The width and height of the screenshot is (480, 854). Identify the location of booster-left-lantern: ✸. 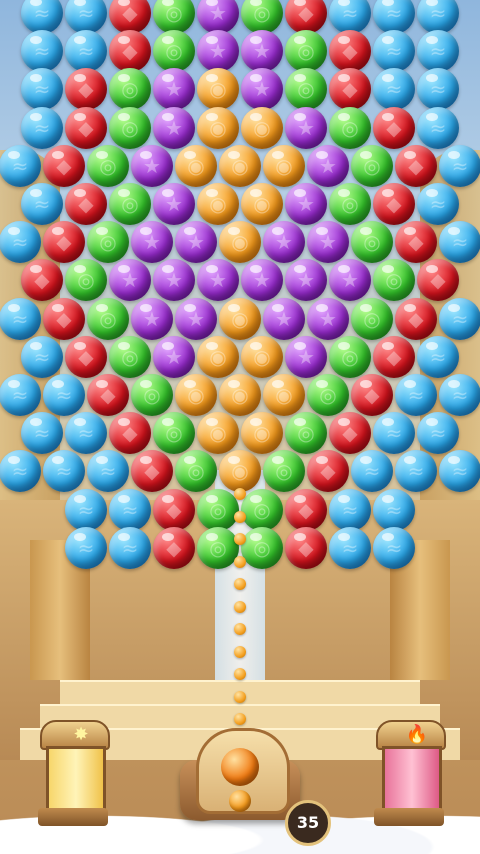
(73, 775).